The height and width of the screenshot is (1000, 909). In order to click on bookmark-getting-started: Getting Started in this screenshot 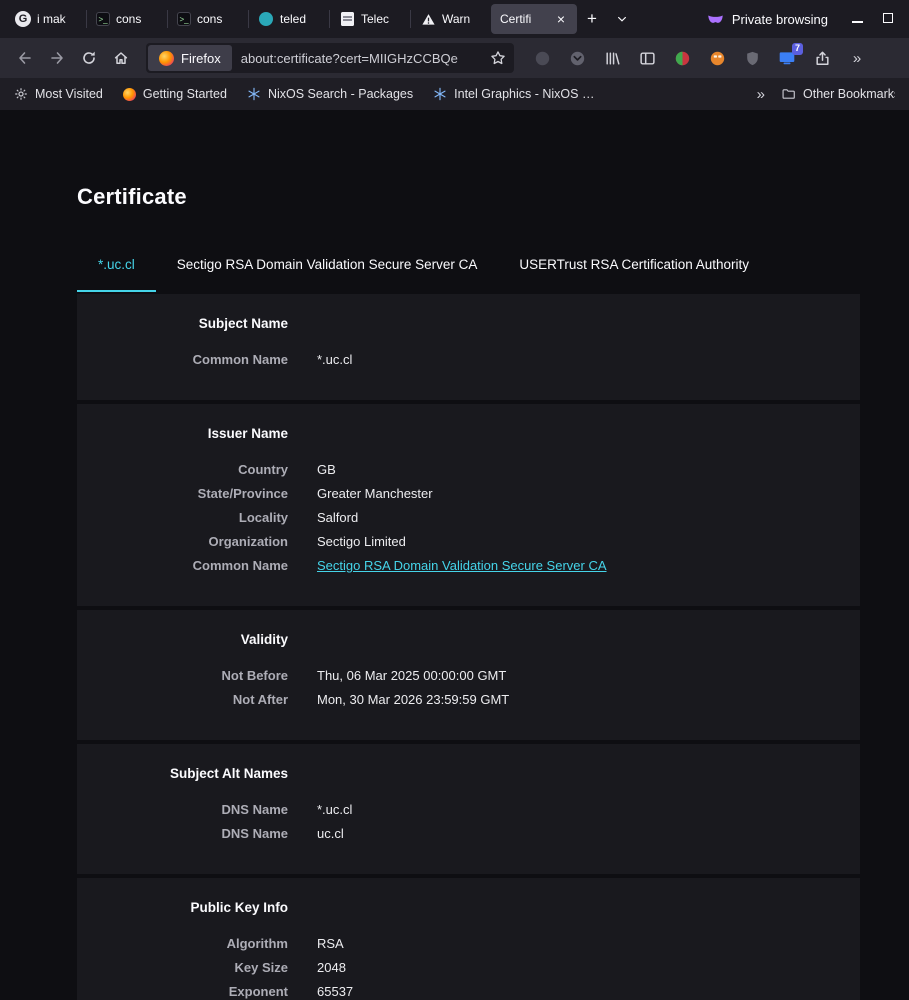, I will do `click(174, 94)`.